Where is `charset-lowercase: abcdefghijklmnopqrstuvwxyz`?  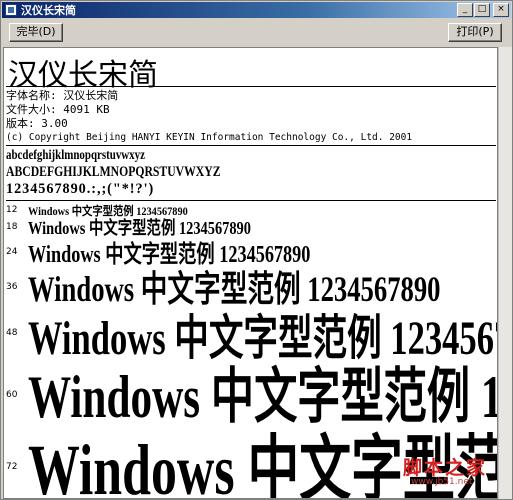 charset-lowercase: abcdefghijklmnopqrstuvwxyz is located at coordinates (75, 155).